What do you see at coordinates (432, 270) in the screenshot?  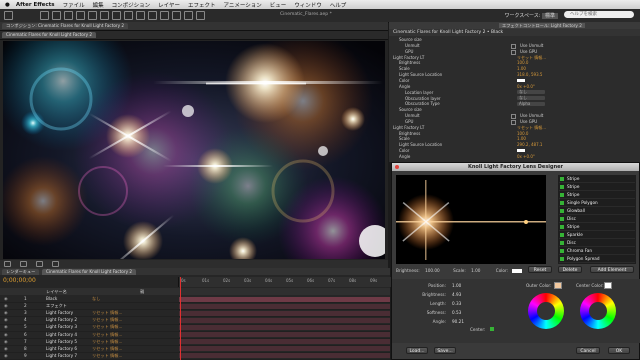 I see `brightness-value: 100.00` at bounding box center [432, 270].